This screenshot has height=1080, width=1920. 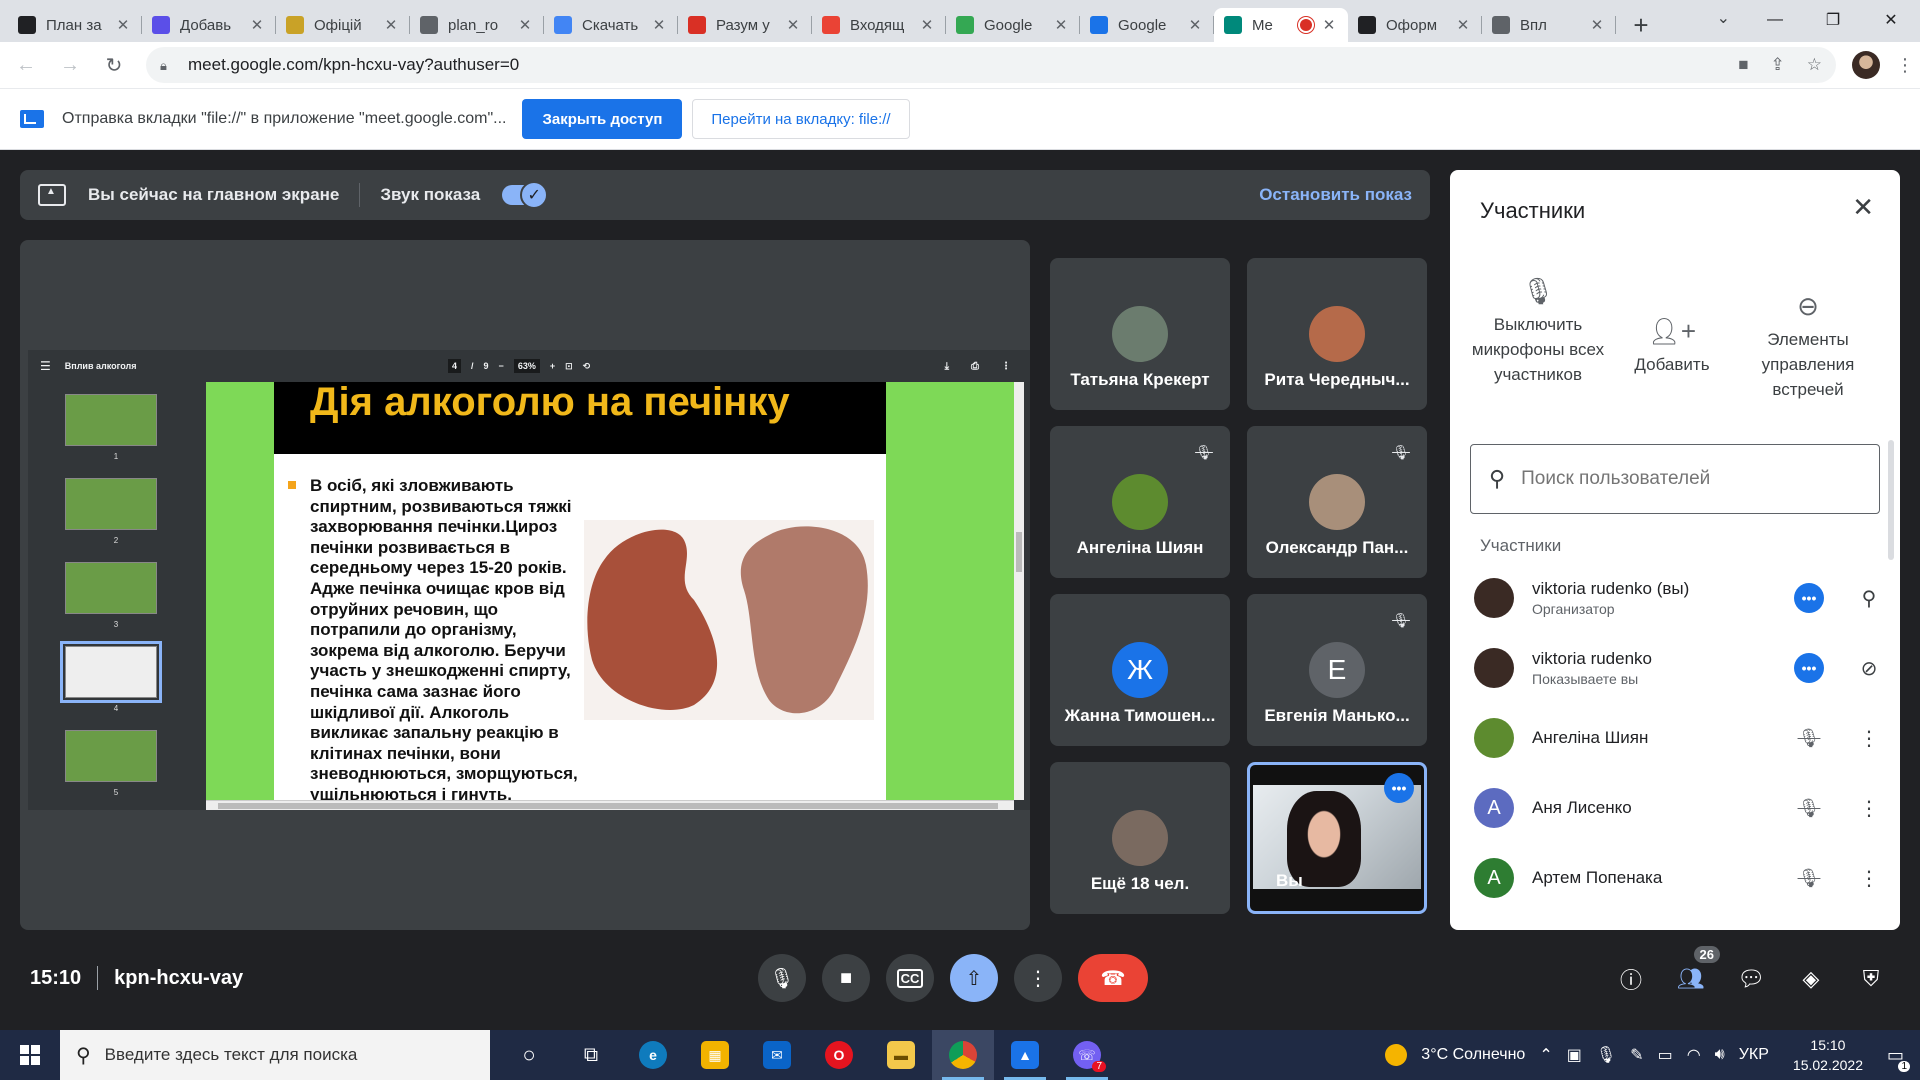 What do you see at coordinates (1140, 838) in the screenshot?
I see `participant-tile: Ещё 18 чел.` at bounding box center [1140, 838].